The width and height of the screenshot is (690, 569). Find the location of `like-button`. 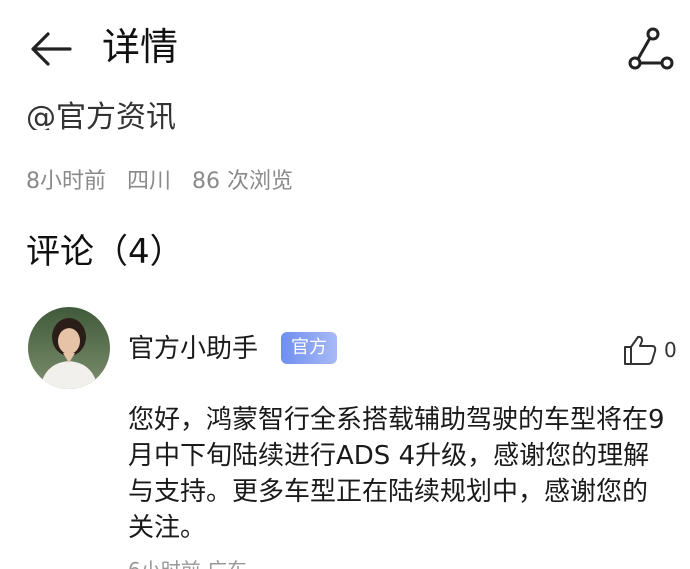

like-button is located at coordinates (640, 350).